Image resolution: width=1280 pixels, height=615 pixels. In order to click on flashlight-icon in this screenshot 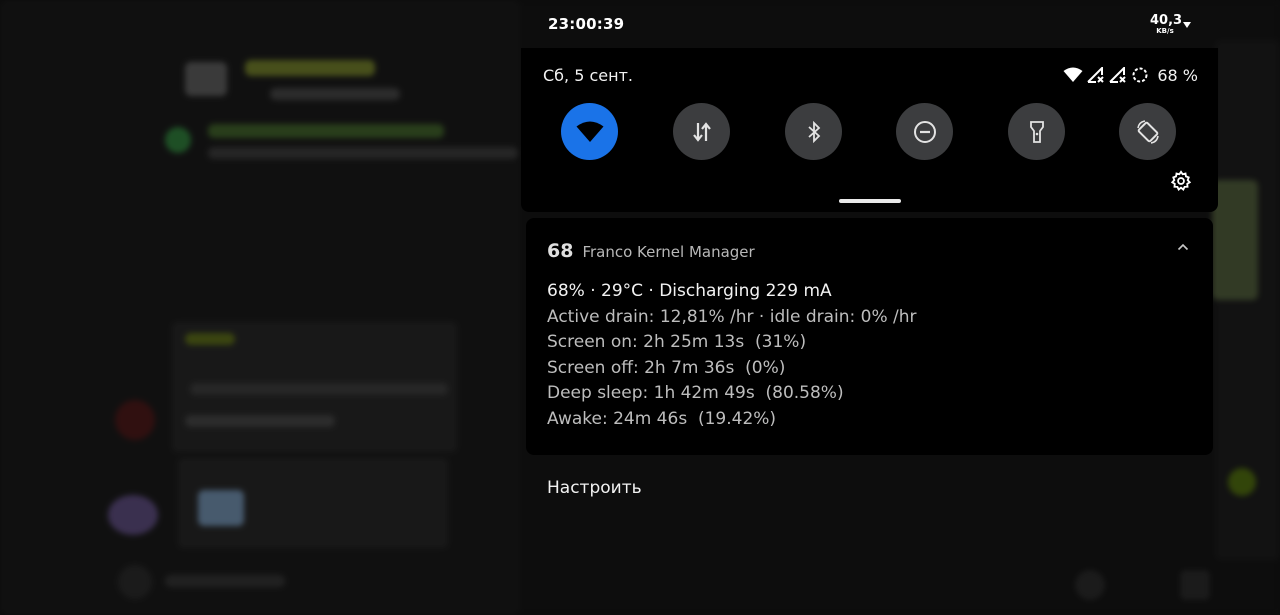, I will do `click(1036, 131)`.